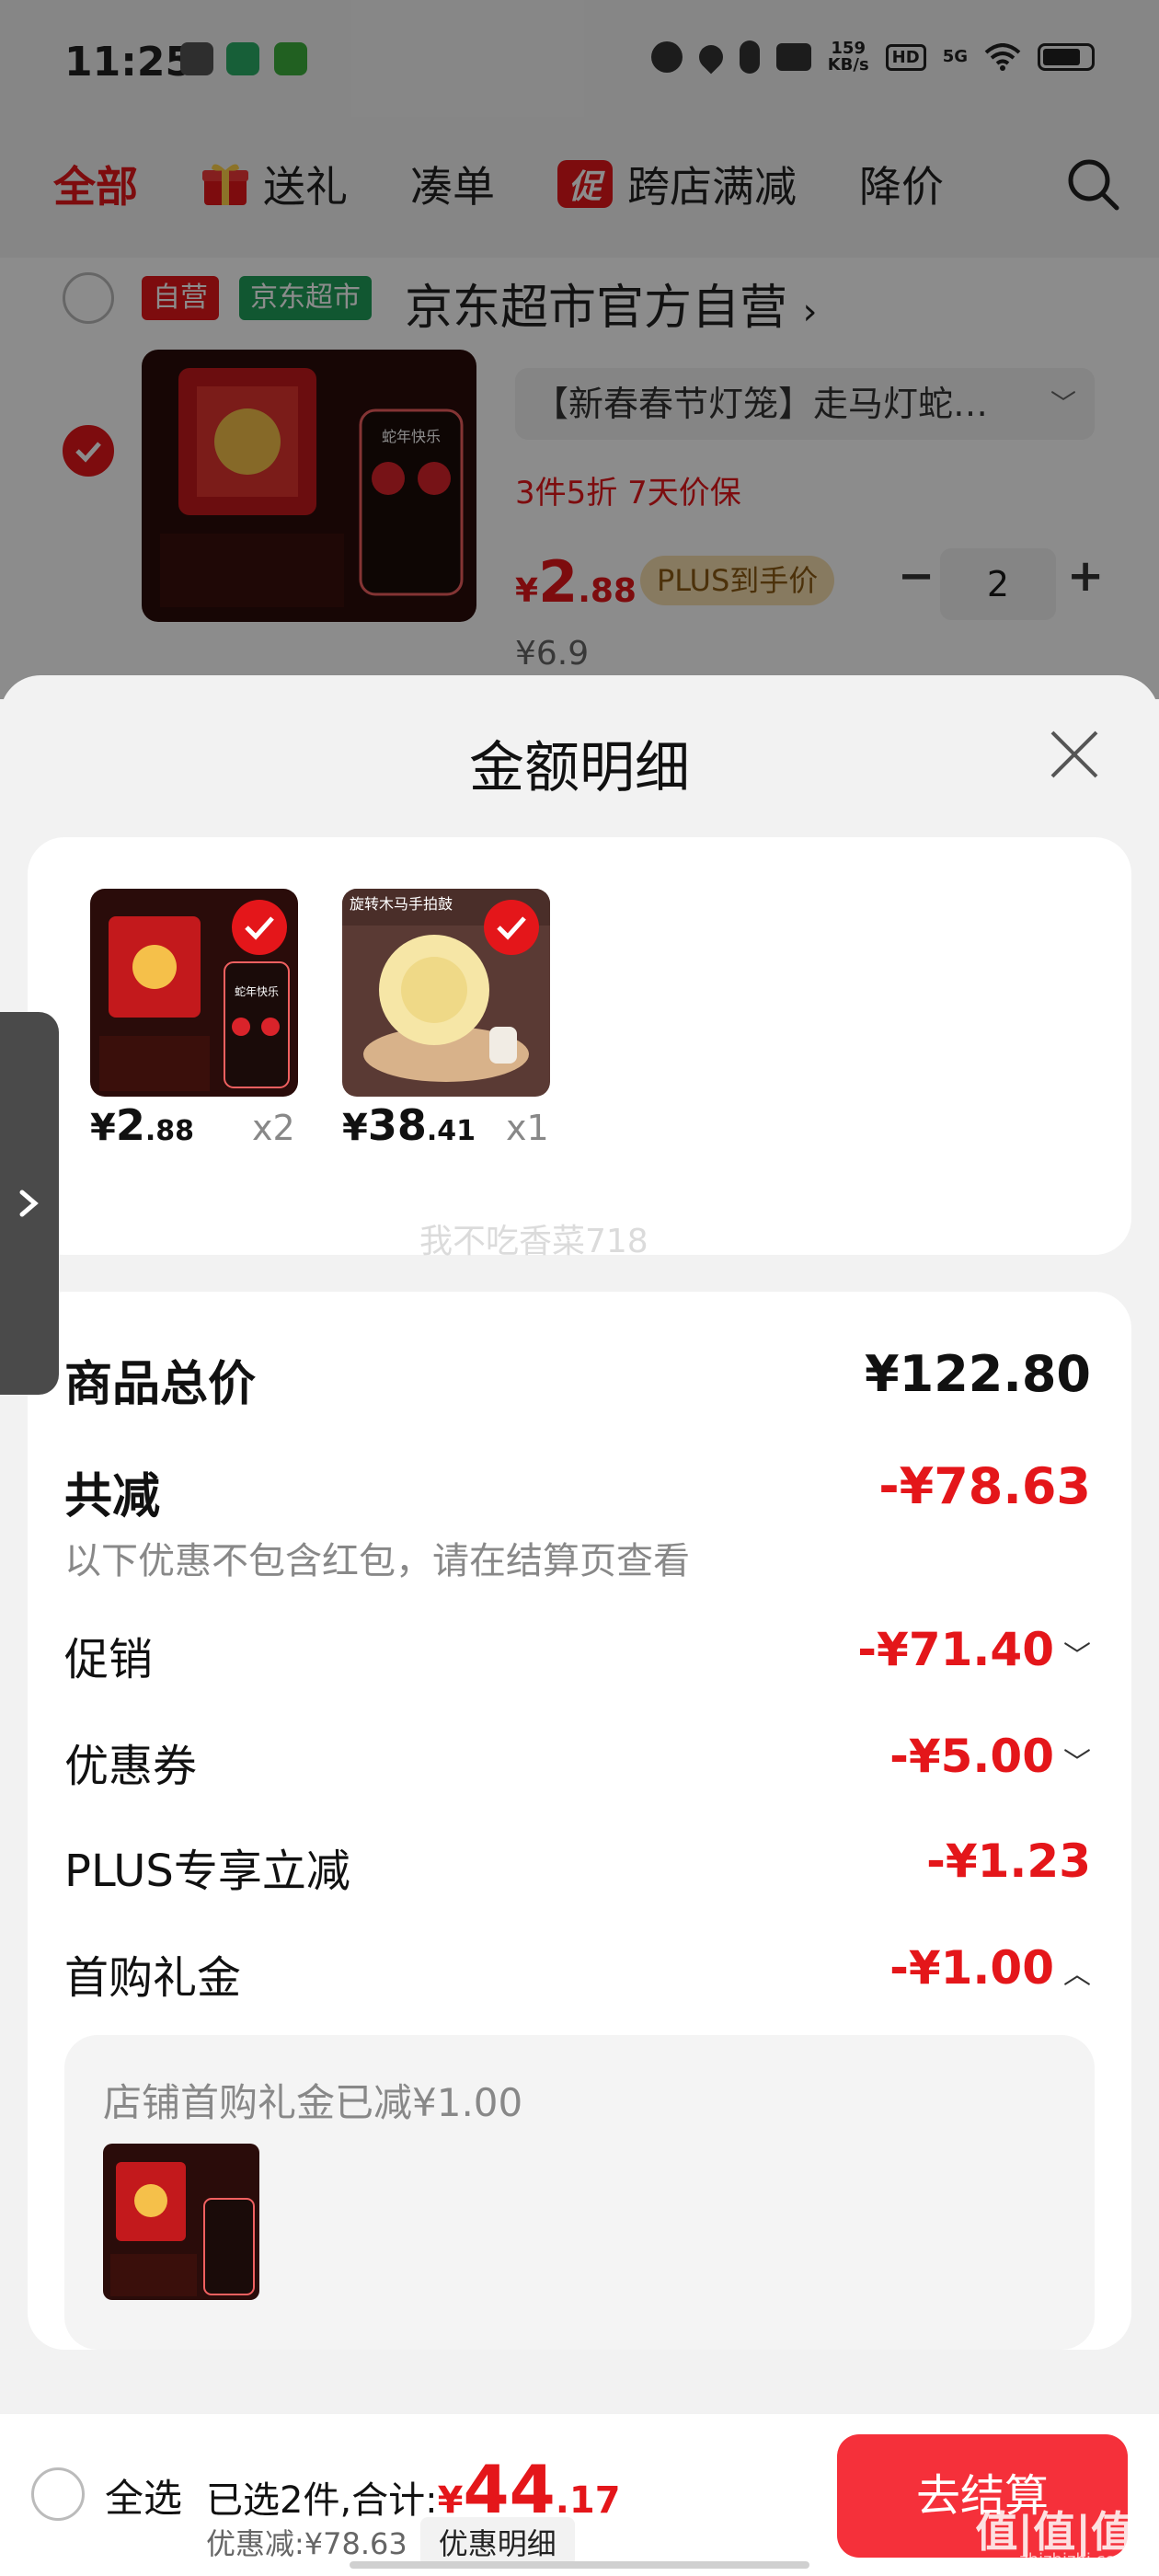 This screenshot has height=2576, width=1159. What do you see at coordinates (533, 1241) in the screenshot?
I see `user-watermark: 我不吃香菜718` at bounding box center [533, 1241].